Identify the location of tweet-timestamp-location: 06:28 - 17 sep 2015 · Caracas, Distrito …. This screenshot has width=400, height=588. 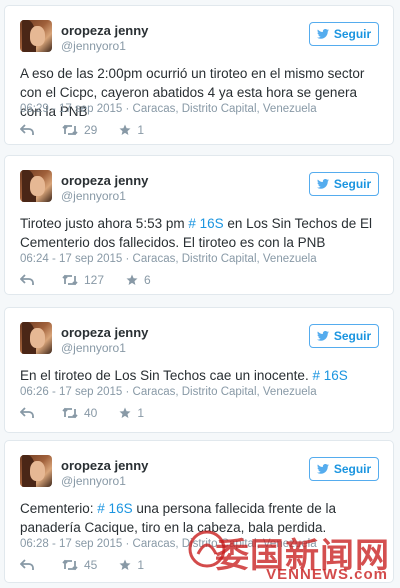
(168, 544).